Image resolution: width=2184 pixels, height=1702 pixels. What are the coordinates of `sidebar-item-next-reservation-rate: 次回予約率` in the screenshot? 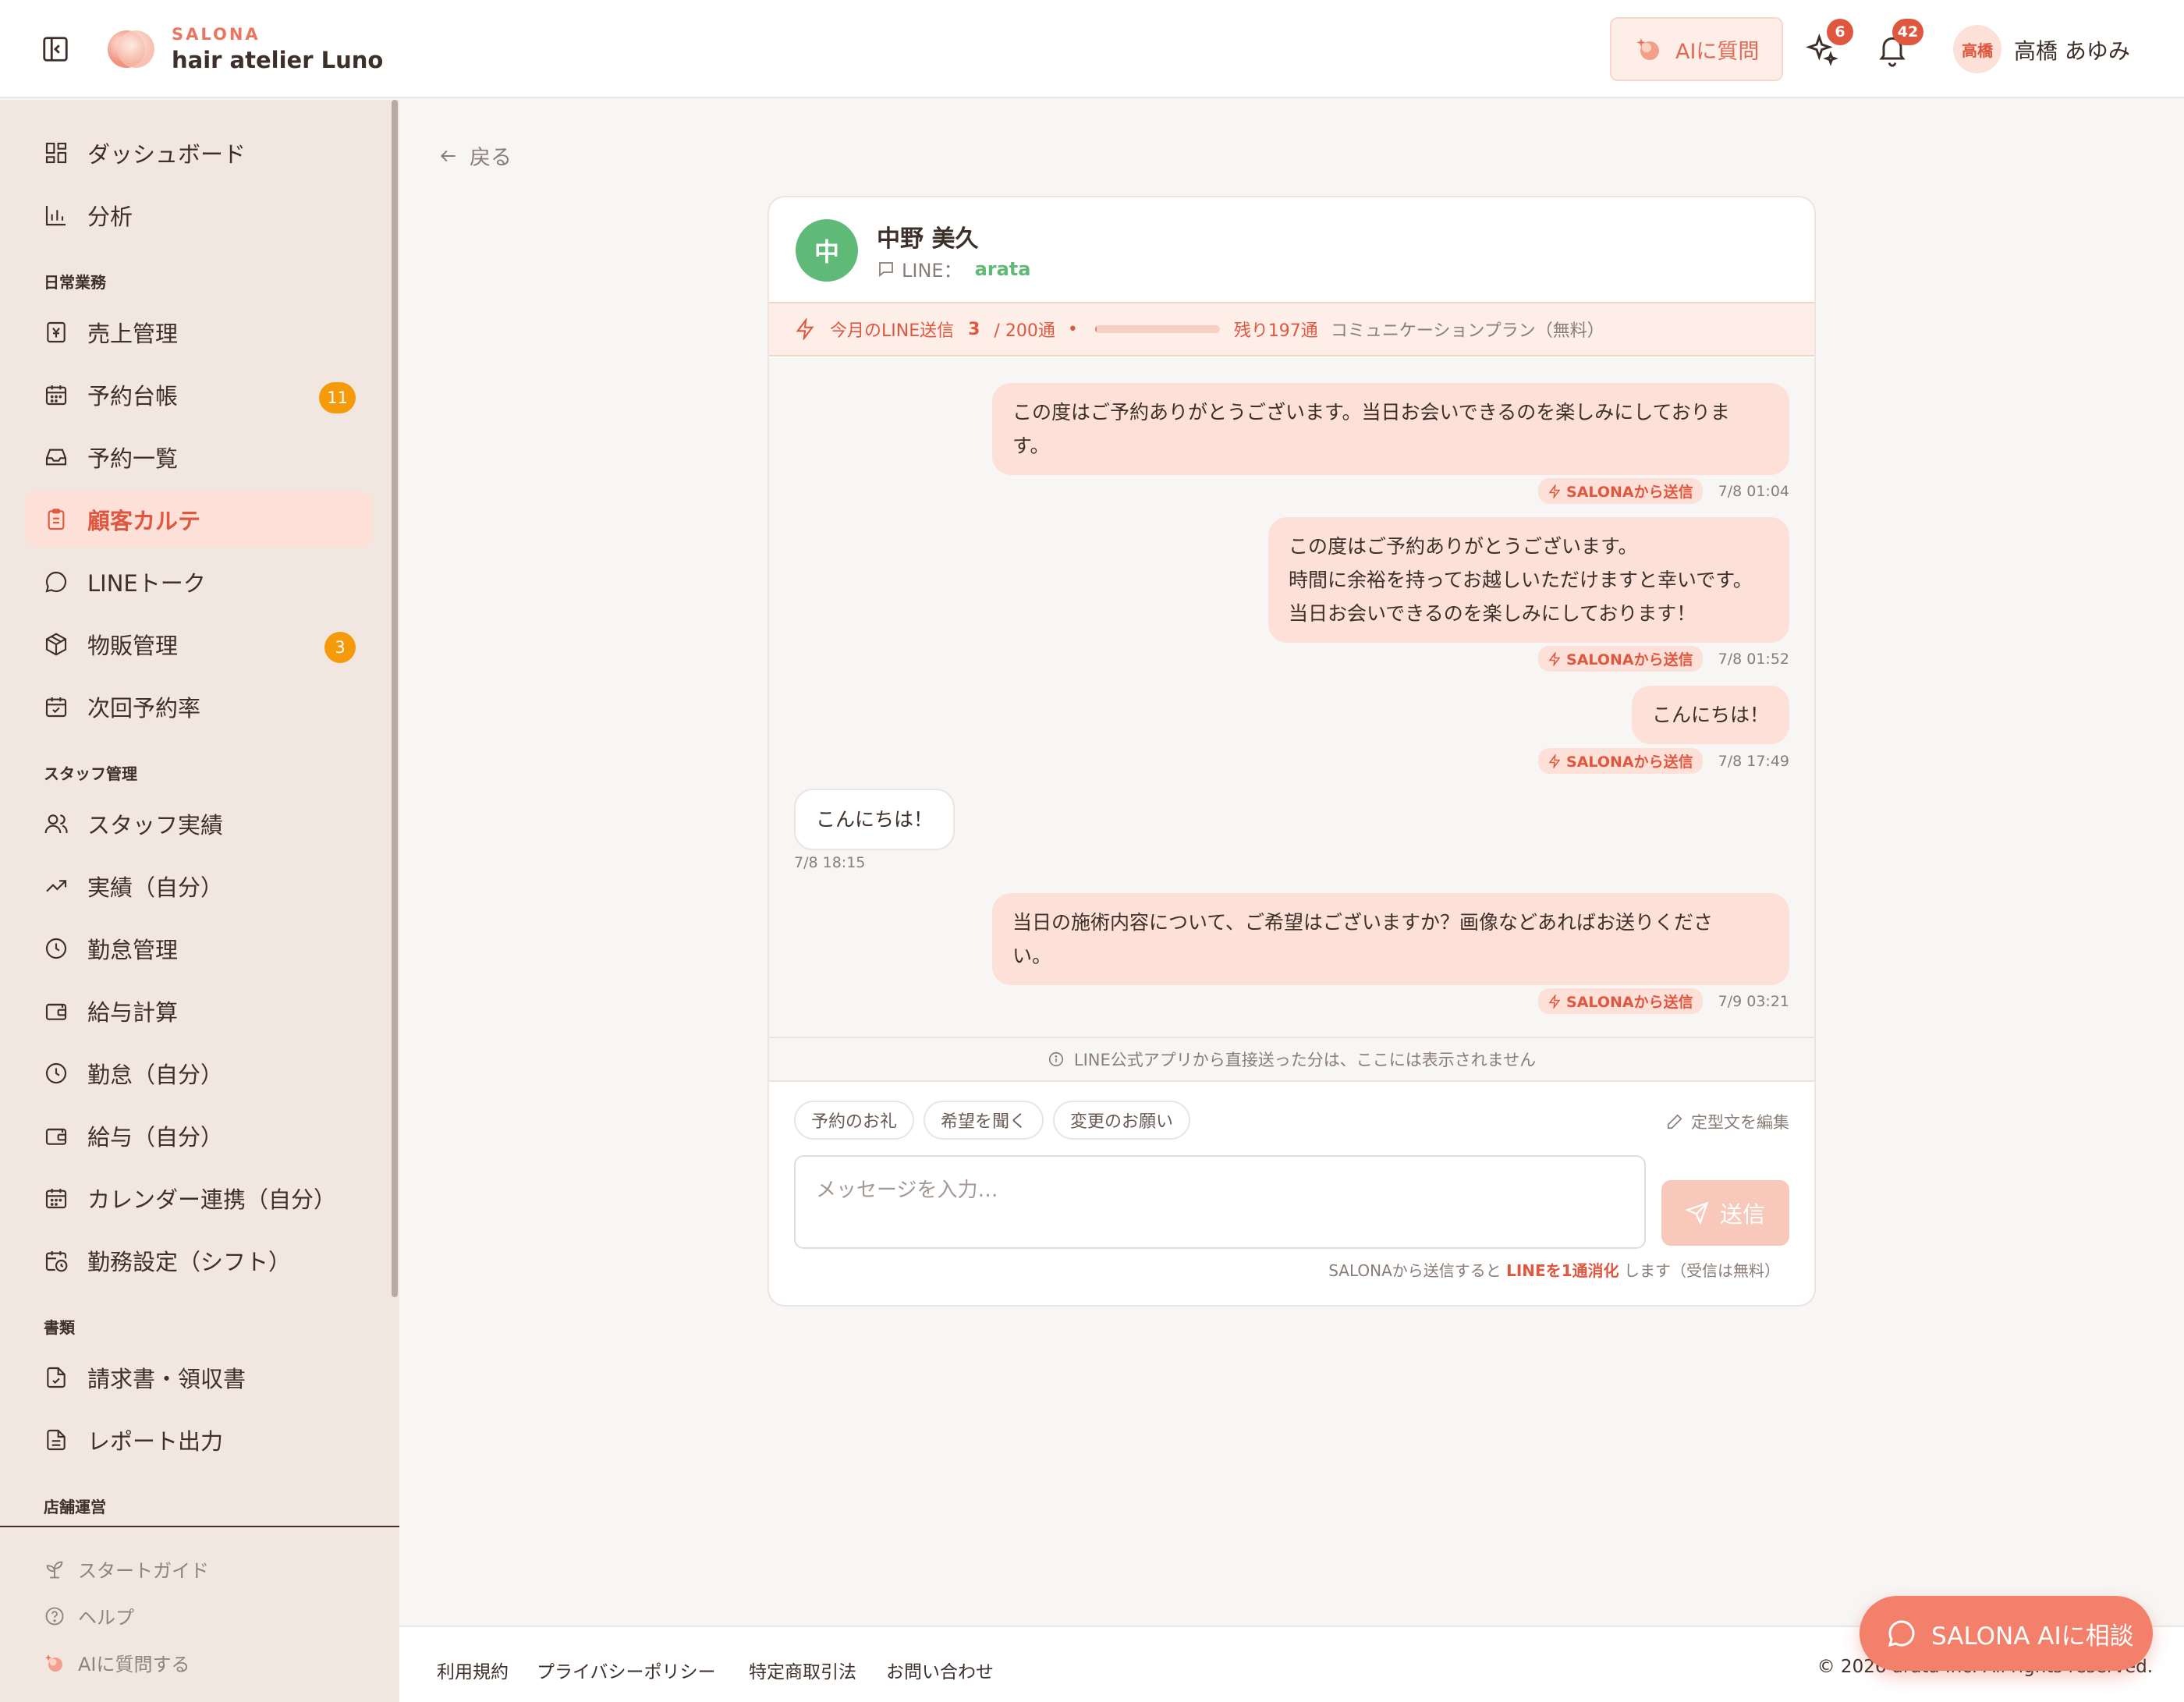 It's located at (199, 707).